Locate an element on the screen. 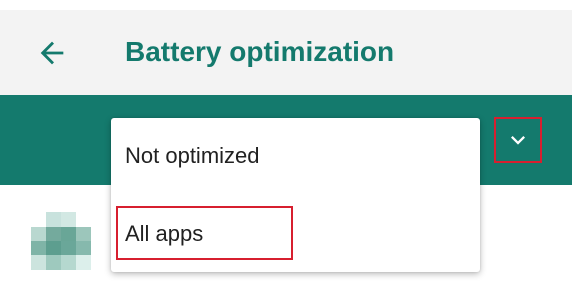 The image size is (572, 283). top-cropped-strip is located at coordinates (286, 5).